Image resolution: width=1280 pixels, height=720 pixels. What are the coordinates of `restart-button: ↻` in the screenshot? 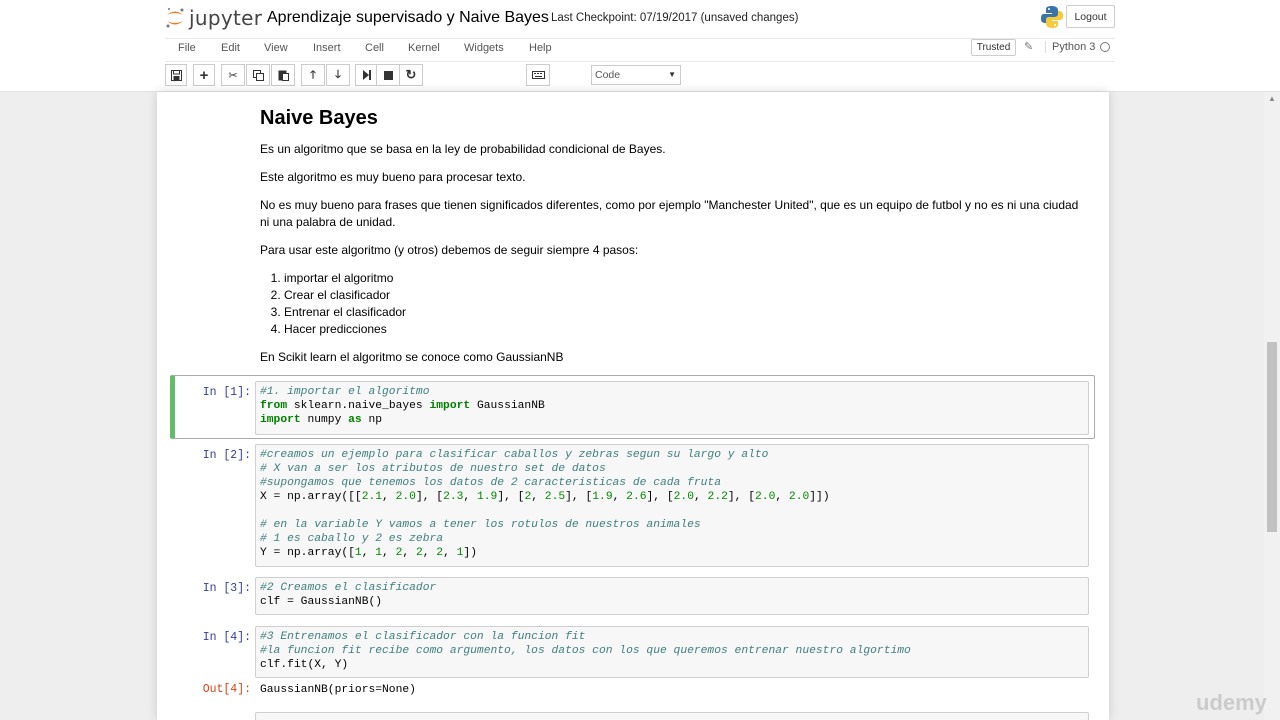 It's located at (411, 75).